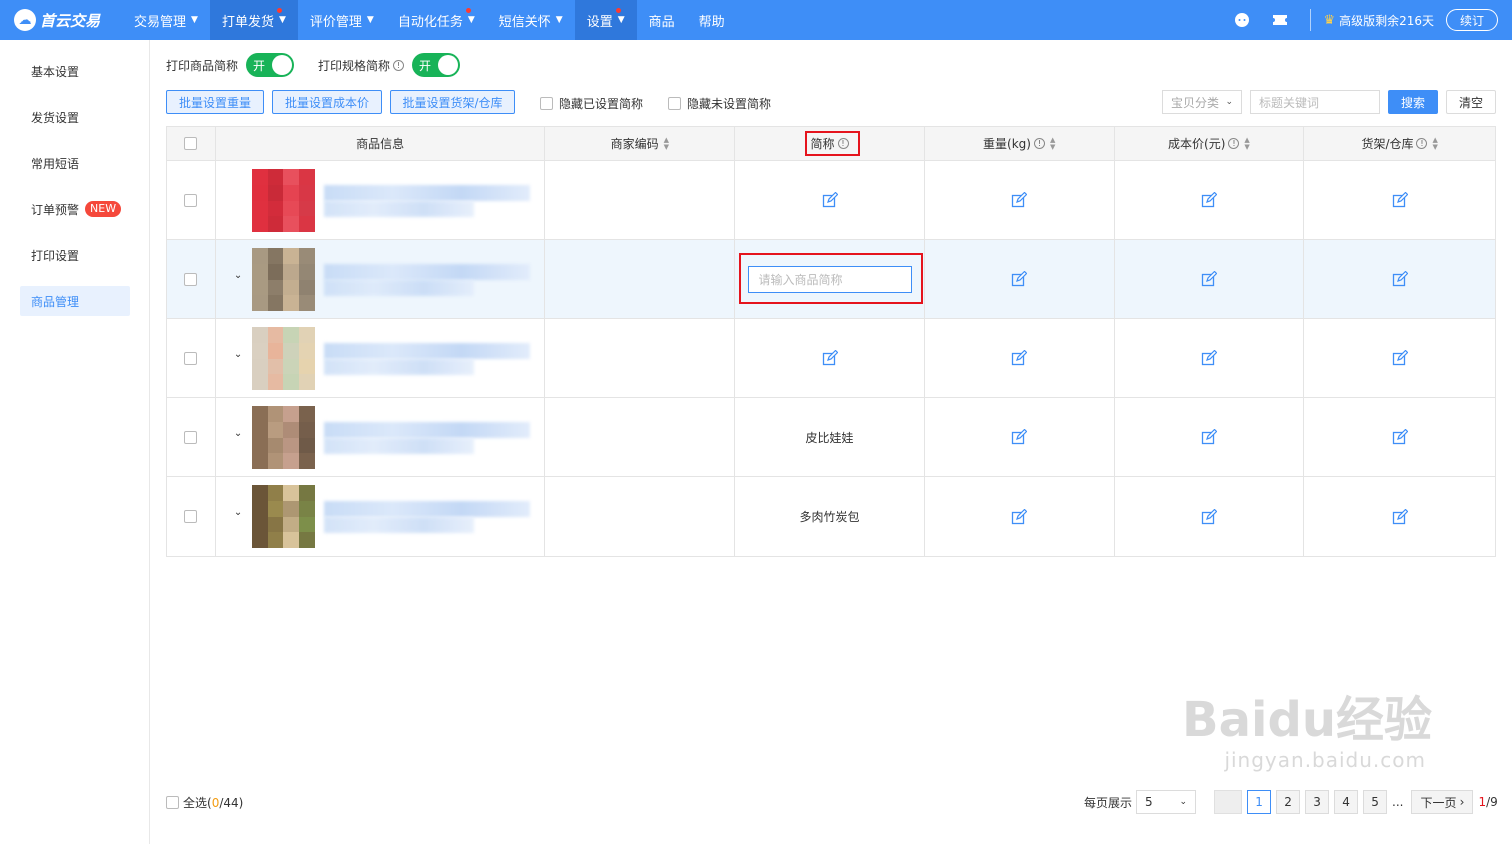  I want to click on search-button: 搜索, so click(1413, 102).